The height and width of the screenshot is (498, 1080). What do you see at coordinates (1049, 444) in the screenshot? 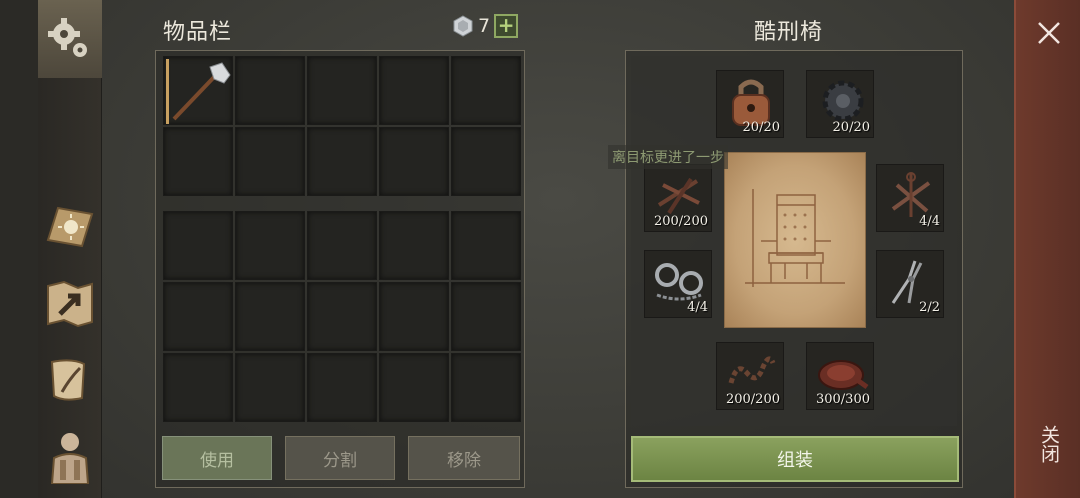
I see `close-label: 关闭` at bounding box center [1049, 444].